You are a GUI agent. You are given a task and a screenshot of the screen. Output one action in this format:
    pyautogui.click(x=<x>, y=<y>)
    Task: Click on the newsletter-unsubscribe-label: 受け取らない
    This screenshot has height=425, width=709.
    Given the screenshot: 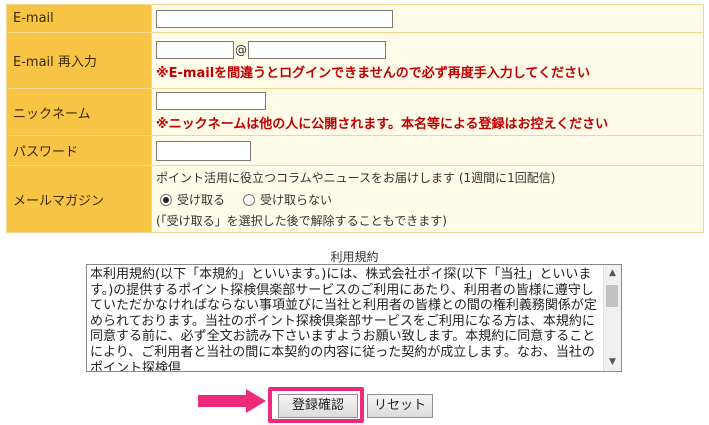 What is the action you would take?
    pyautogui.click(x=296, y=199)
    